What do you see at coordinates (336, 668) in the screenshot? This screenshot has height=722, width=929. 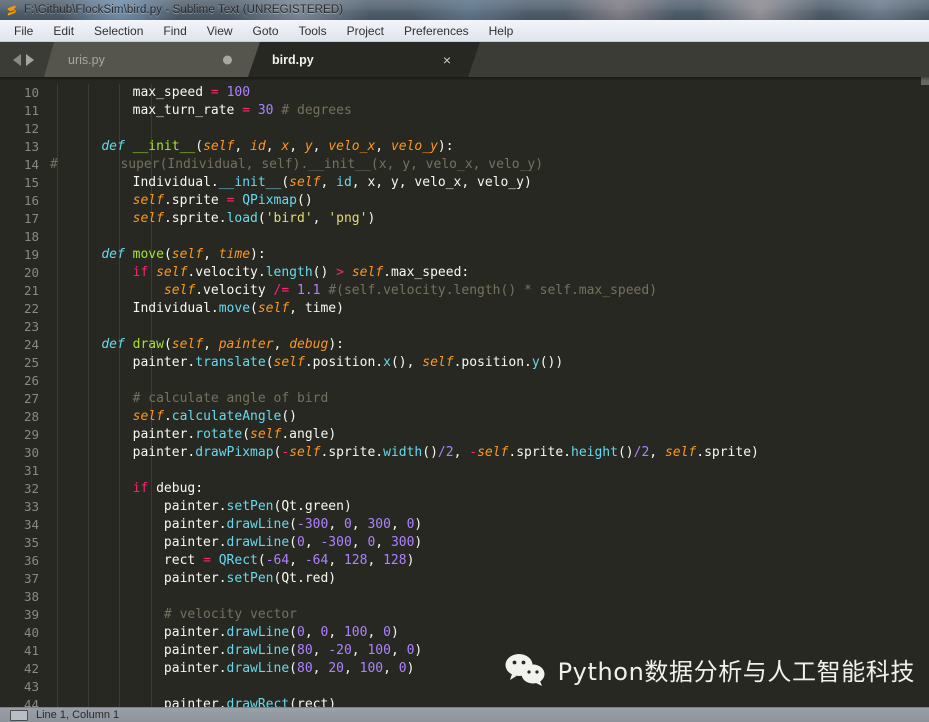 I see `code-token: 20` at bounding box center [336, 668].